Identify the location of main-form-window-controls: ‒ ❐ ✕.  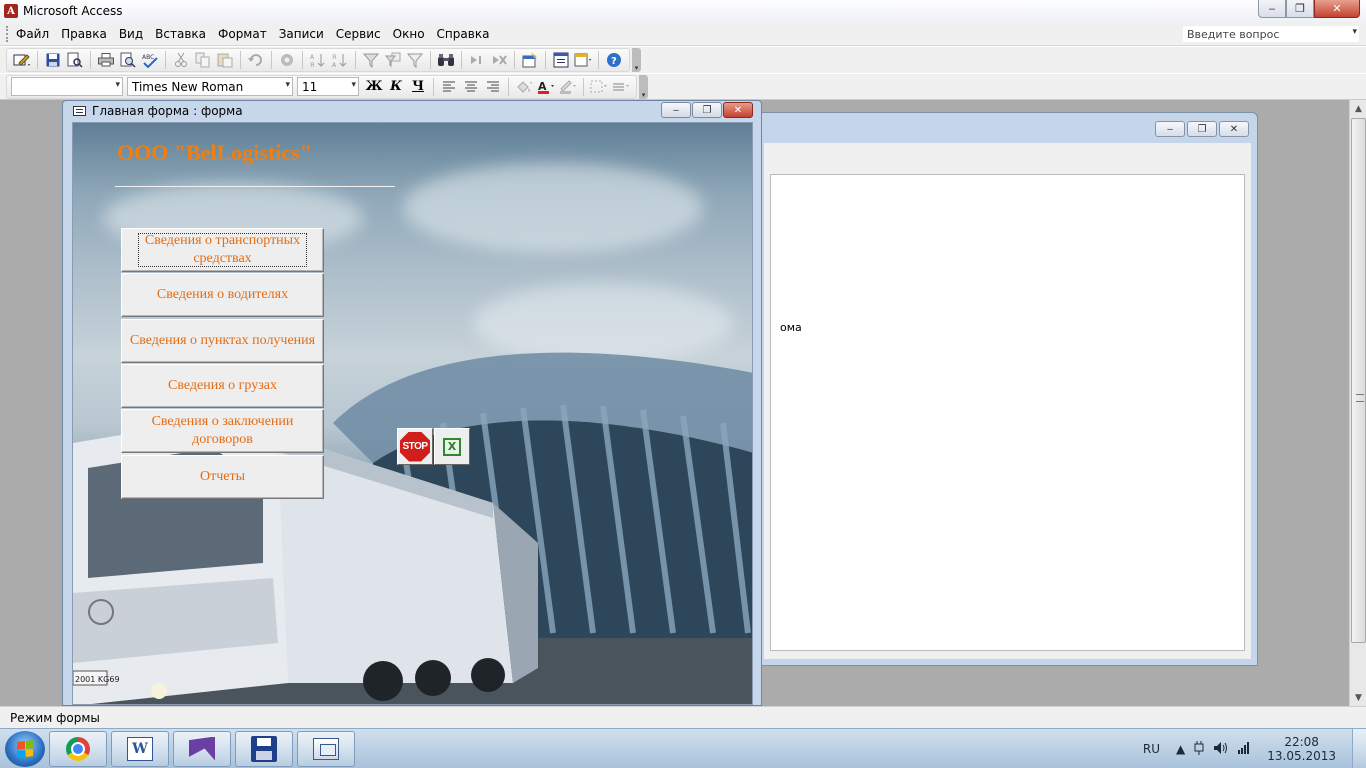
(707, 110).